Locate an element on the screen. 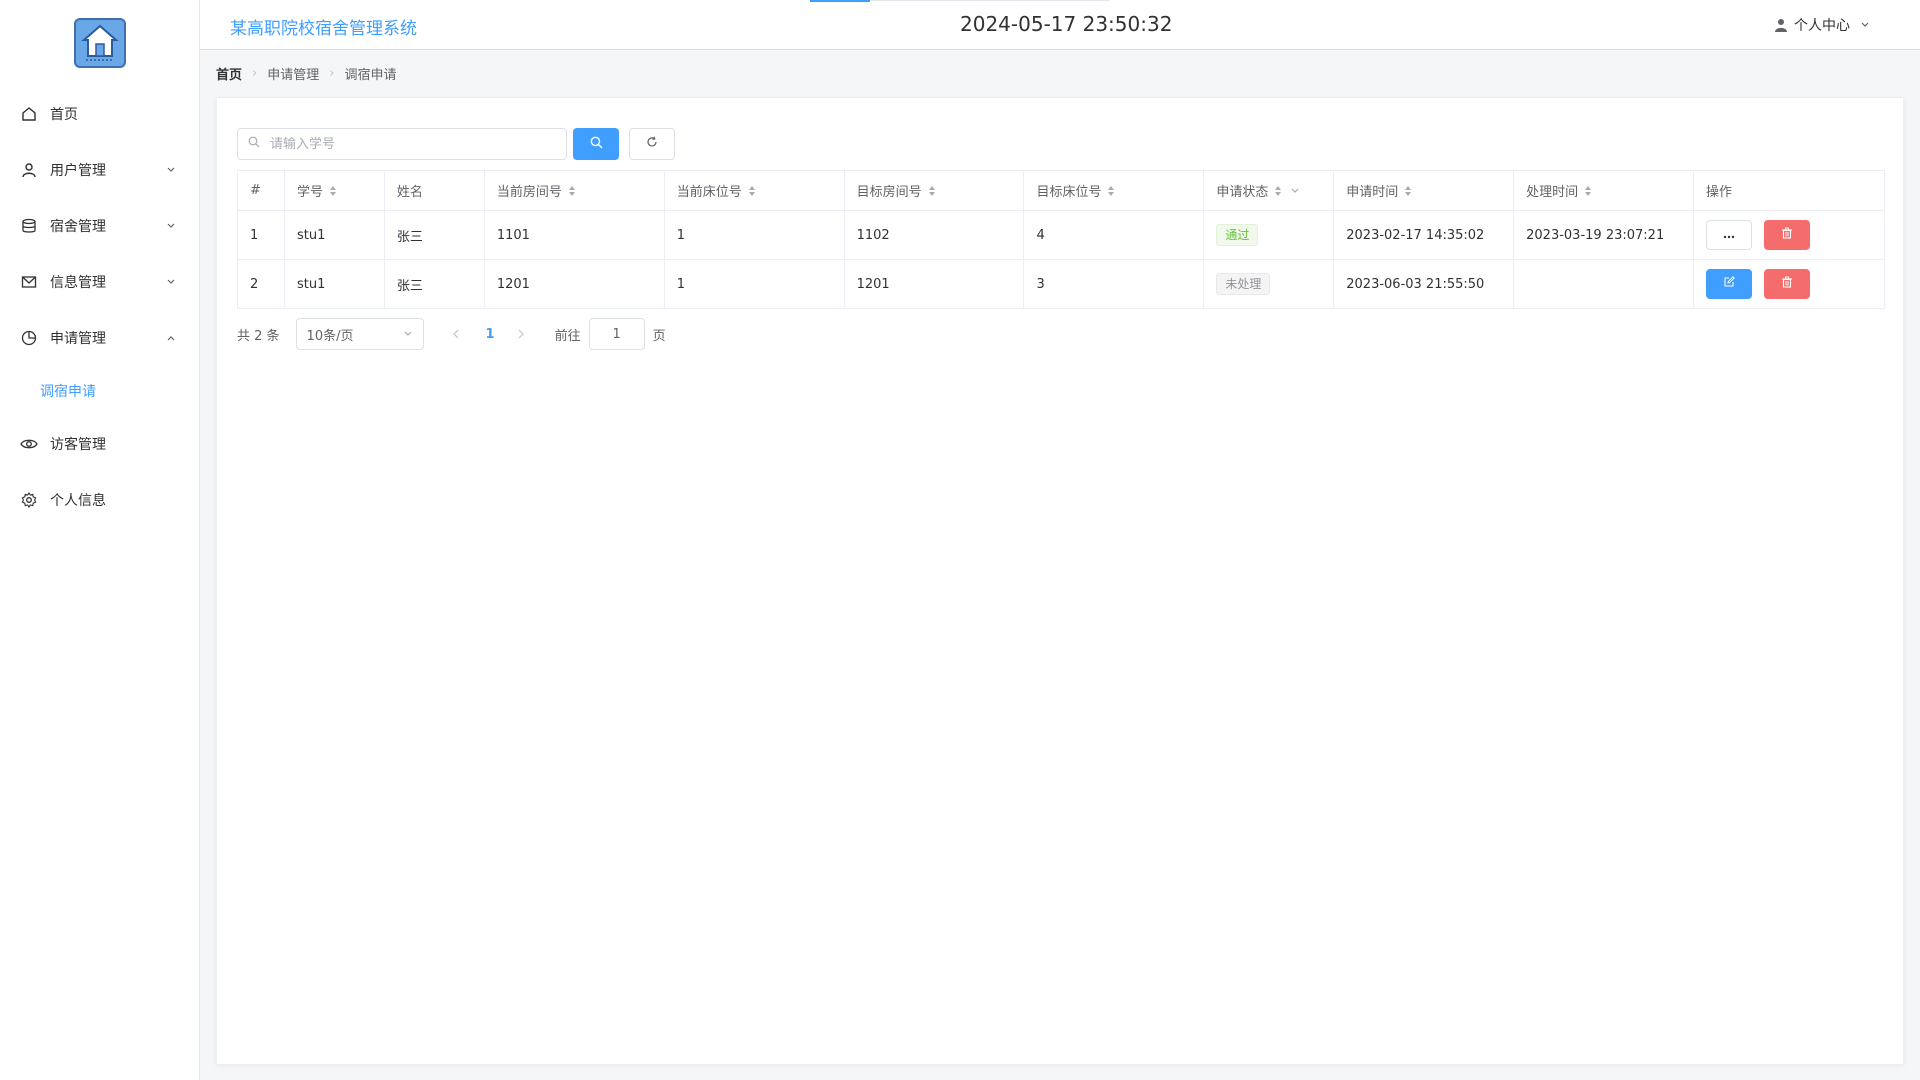  header-current-bed: 当前床位号 is located at coordinates (754, 190).